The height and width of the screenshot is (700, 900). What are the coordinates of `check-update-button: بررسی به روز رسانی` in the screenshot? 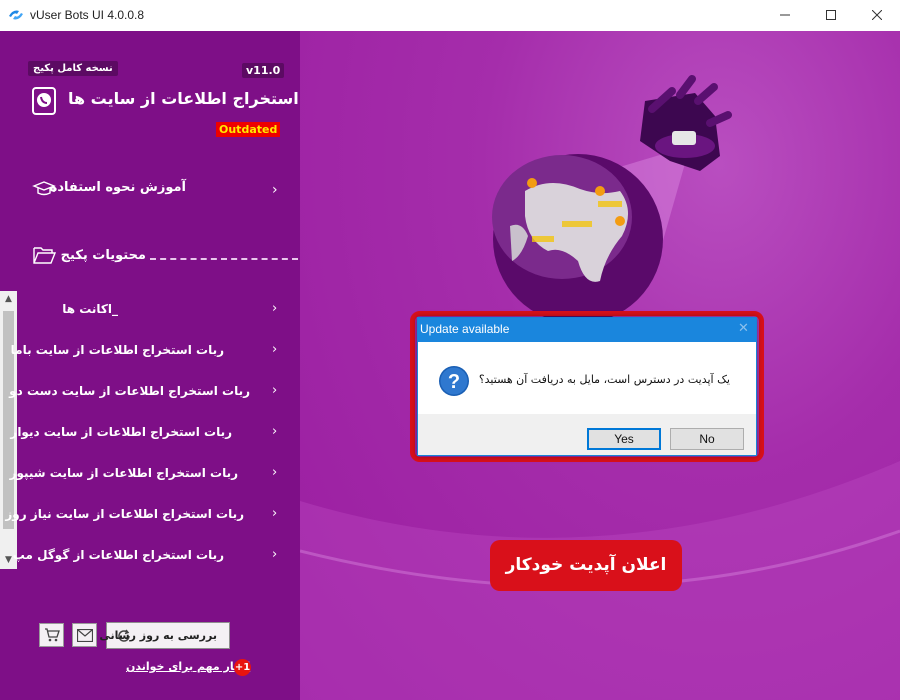 It's located at (164, 635).